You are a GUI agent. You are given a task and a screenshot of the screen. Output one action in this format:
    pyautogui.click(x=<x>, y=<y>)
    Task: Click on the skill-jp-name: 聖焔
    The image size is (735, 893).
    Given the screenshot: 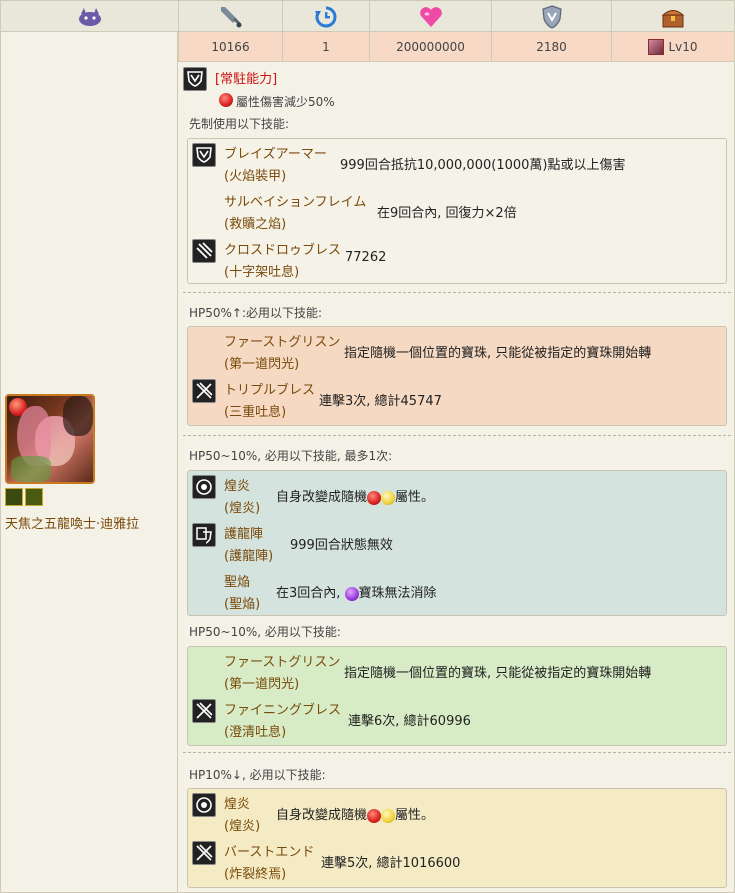 What is the action you would take?
    pyautogui.click(x=237, y=582)
    